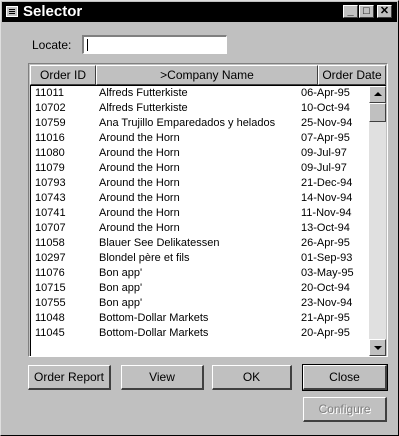 Image resolution: width=399 pixels, height=436 pixels. What do you see at coordinates (350, 11) in the screenshot?
I see `minimize-button: _` at bounding box center [350, 11].